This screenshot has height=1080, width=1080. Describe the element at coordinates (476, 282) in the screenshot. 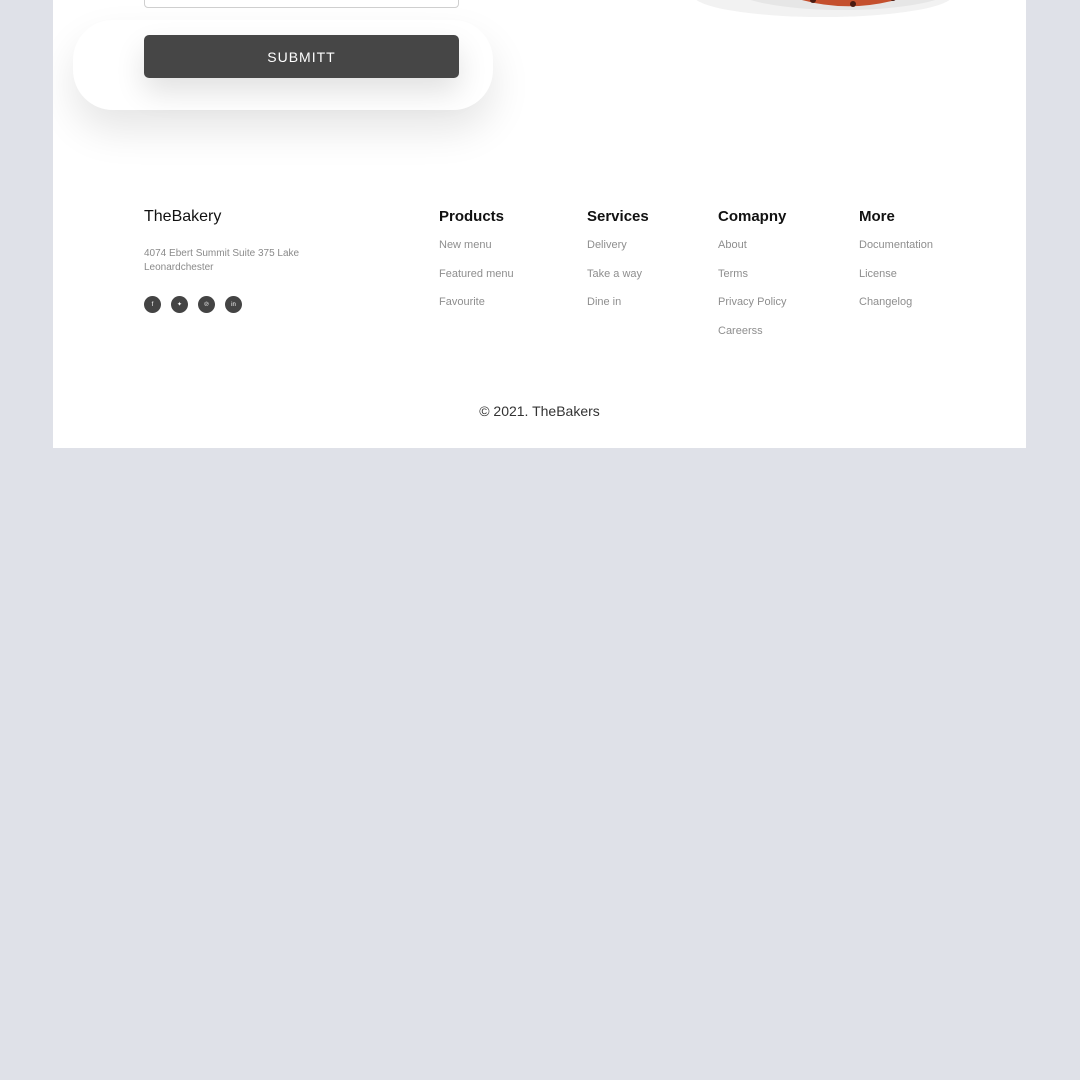

I see `footer-link: Featured menu` at that location.